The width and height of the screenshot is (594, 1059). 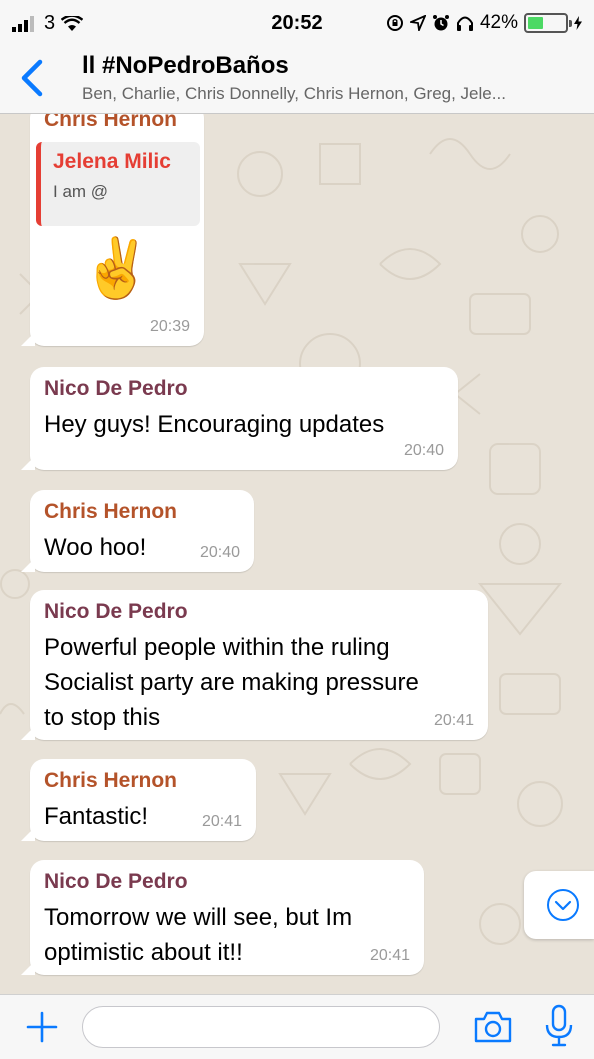 What do you see at coordinates (112, 161) in the screenshot?
I see `quoted-sender: Jelena Milic` at bounding box center [112, 161].